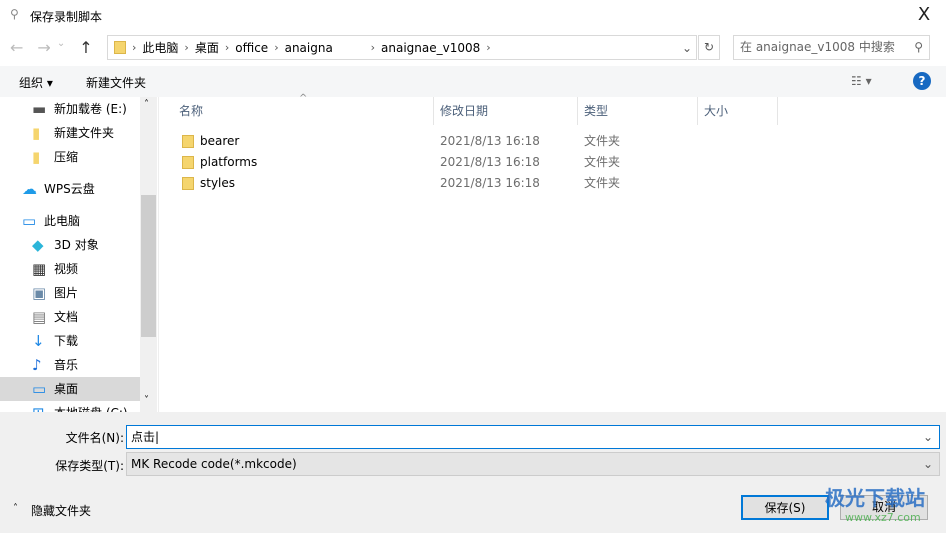 The image size is (946, 533). What do you see at coordinates (251, 48) in the screenshot?
I see `breadcrumb-item: office` at bounding box center [251, 48].